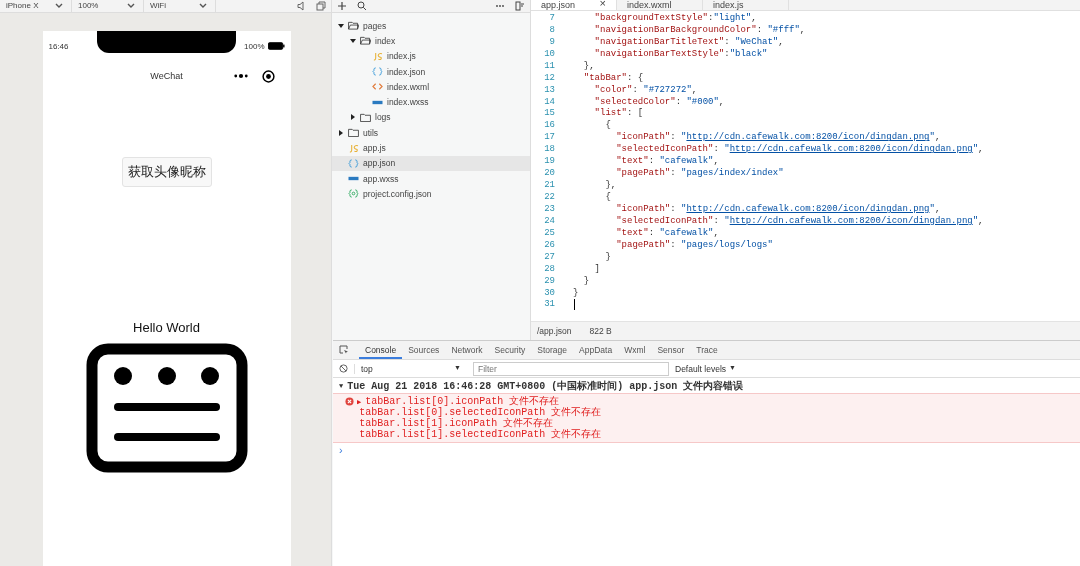 Image resolution: width=1080 pixels, height=566 pixels. Describe the element at coordinates (431, 41) in the screenshot. I see `file-tree-item: index` at that location.